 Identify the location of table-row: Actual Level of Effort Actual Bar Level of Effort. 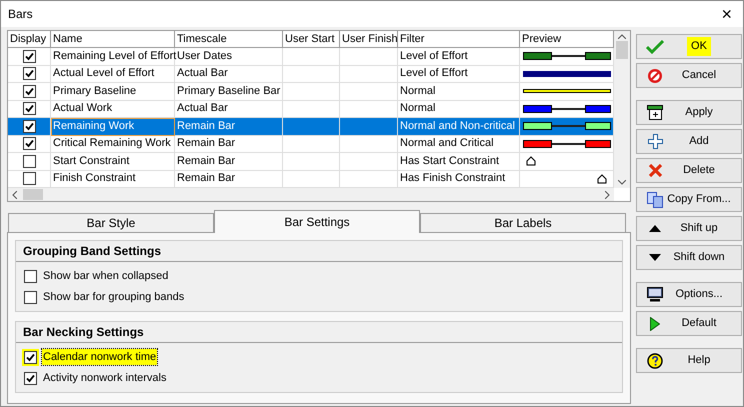
(311, 74).